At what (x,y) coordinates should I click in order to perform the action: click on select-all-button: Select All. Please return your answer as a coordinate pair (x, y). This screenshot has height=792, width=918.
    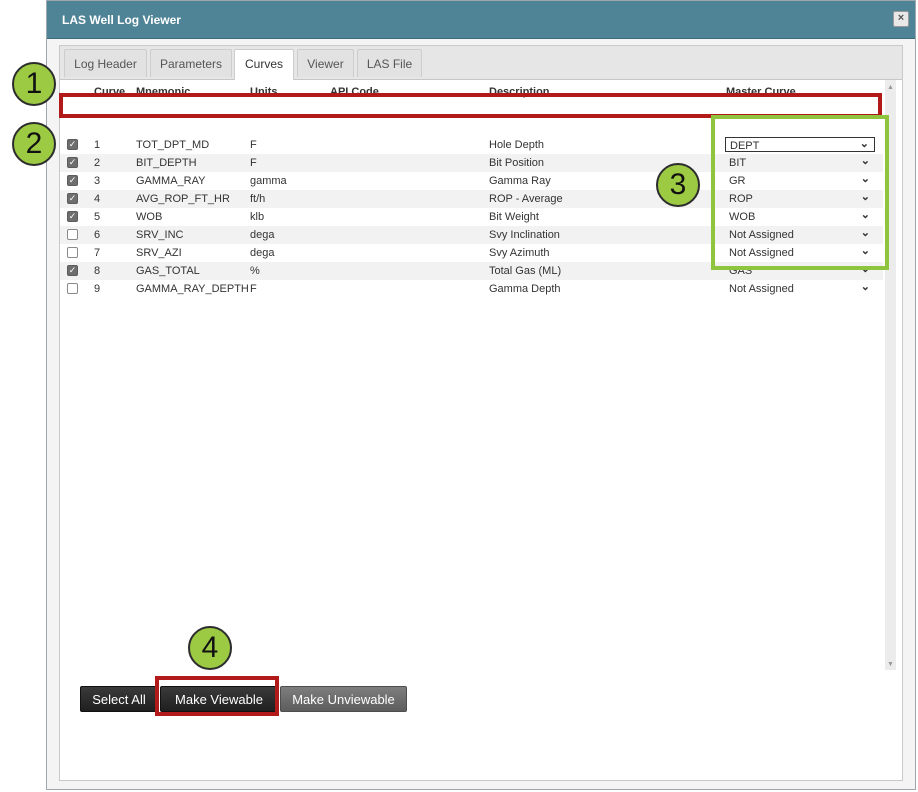
    Looking at the image, I should click on (119, 699).